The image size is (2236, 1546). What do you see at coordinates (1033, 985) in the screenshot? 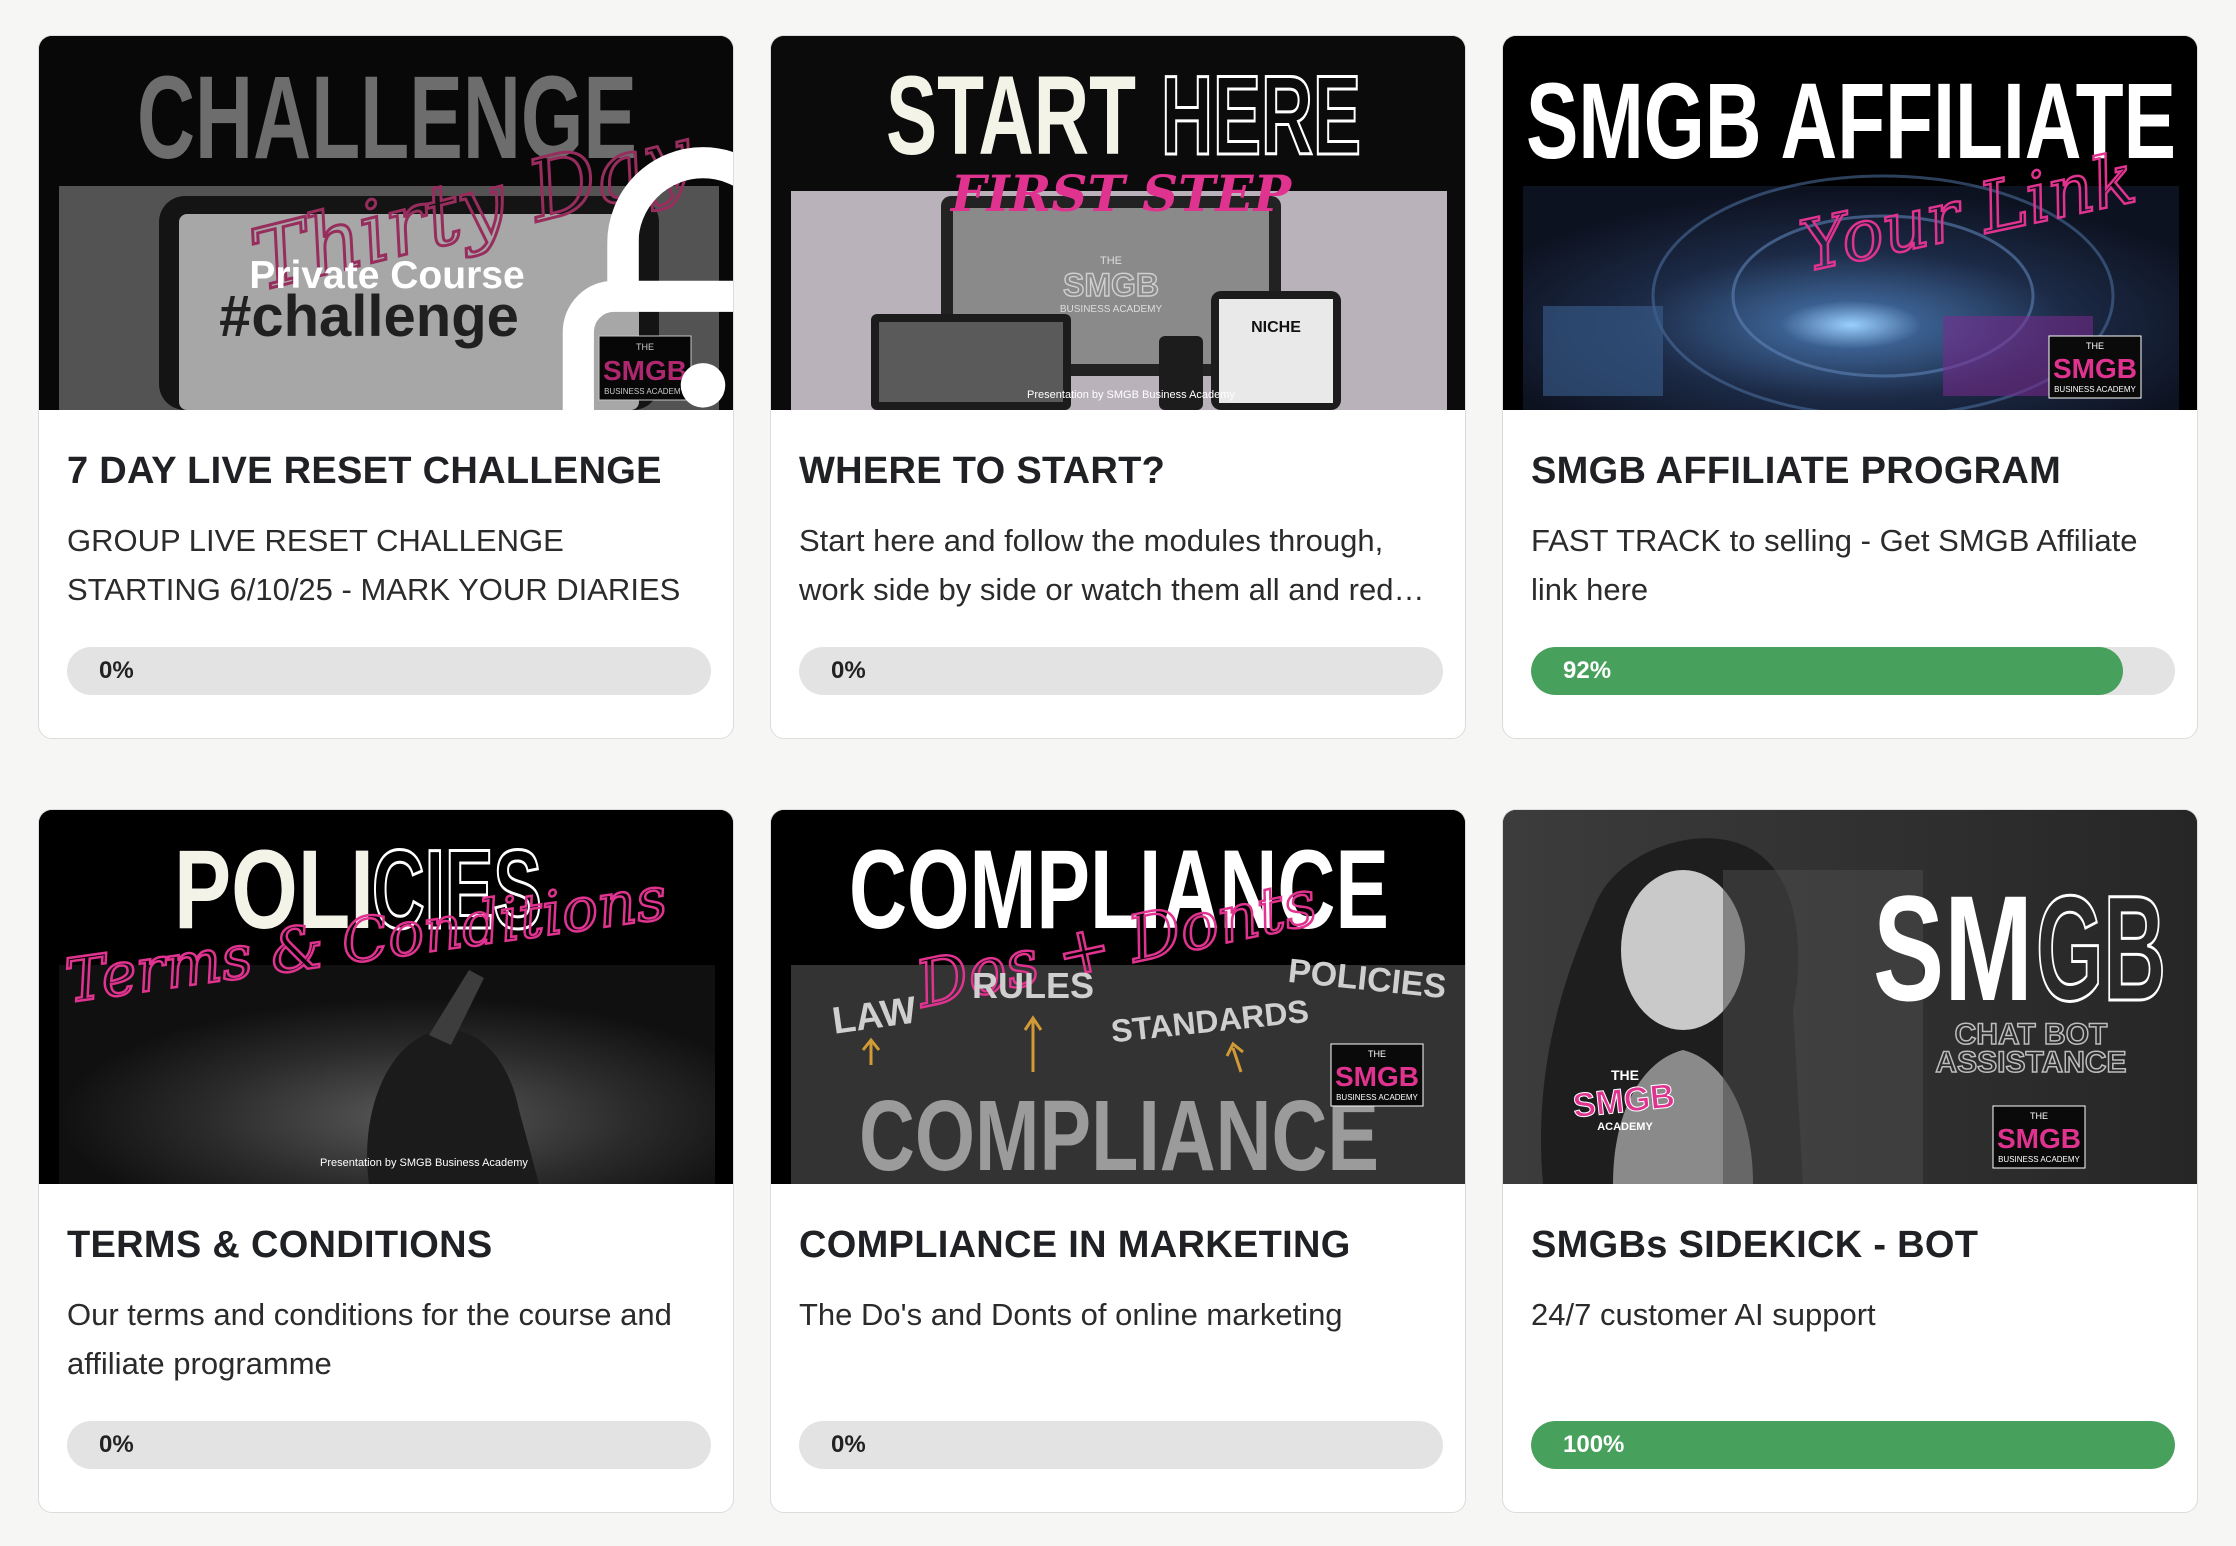
I see `svg-text: RULES` at bounding box center [1033, 985].